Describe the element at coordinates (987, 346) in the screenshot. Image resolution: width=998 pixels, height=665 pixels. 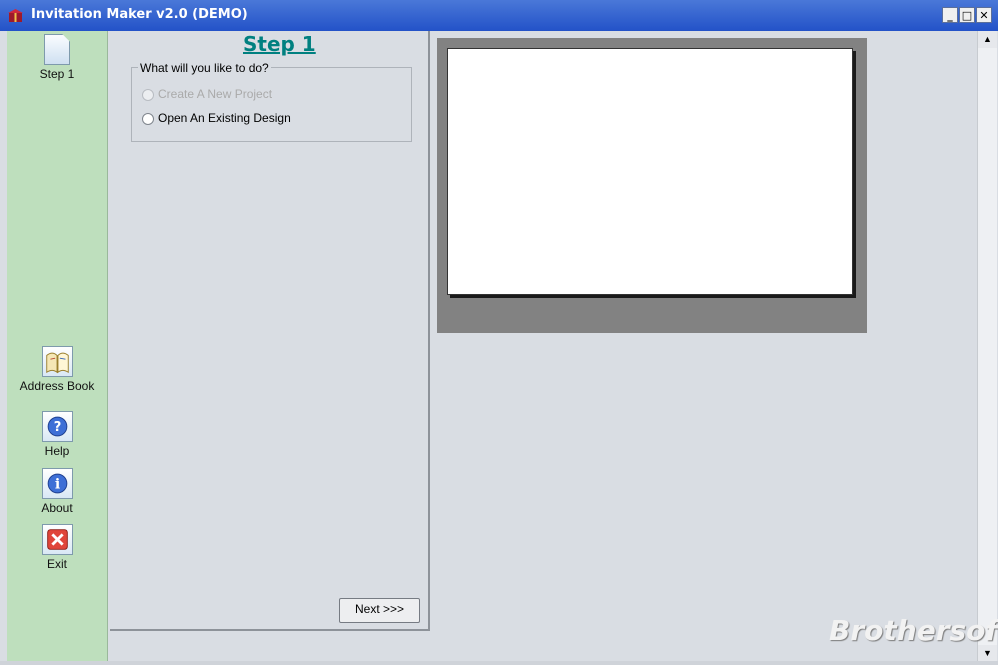
I see `vertical-scrollbar: ▲ ▼` at that location.